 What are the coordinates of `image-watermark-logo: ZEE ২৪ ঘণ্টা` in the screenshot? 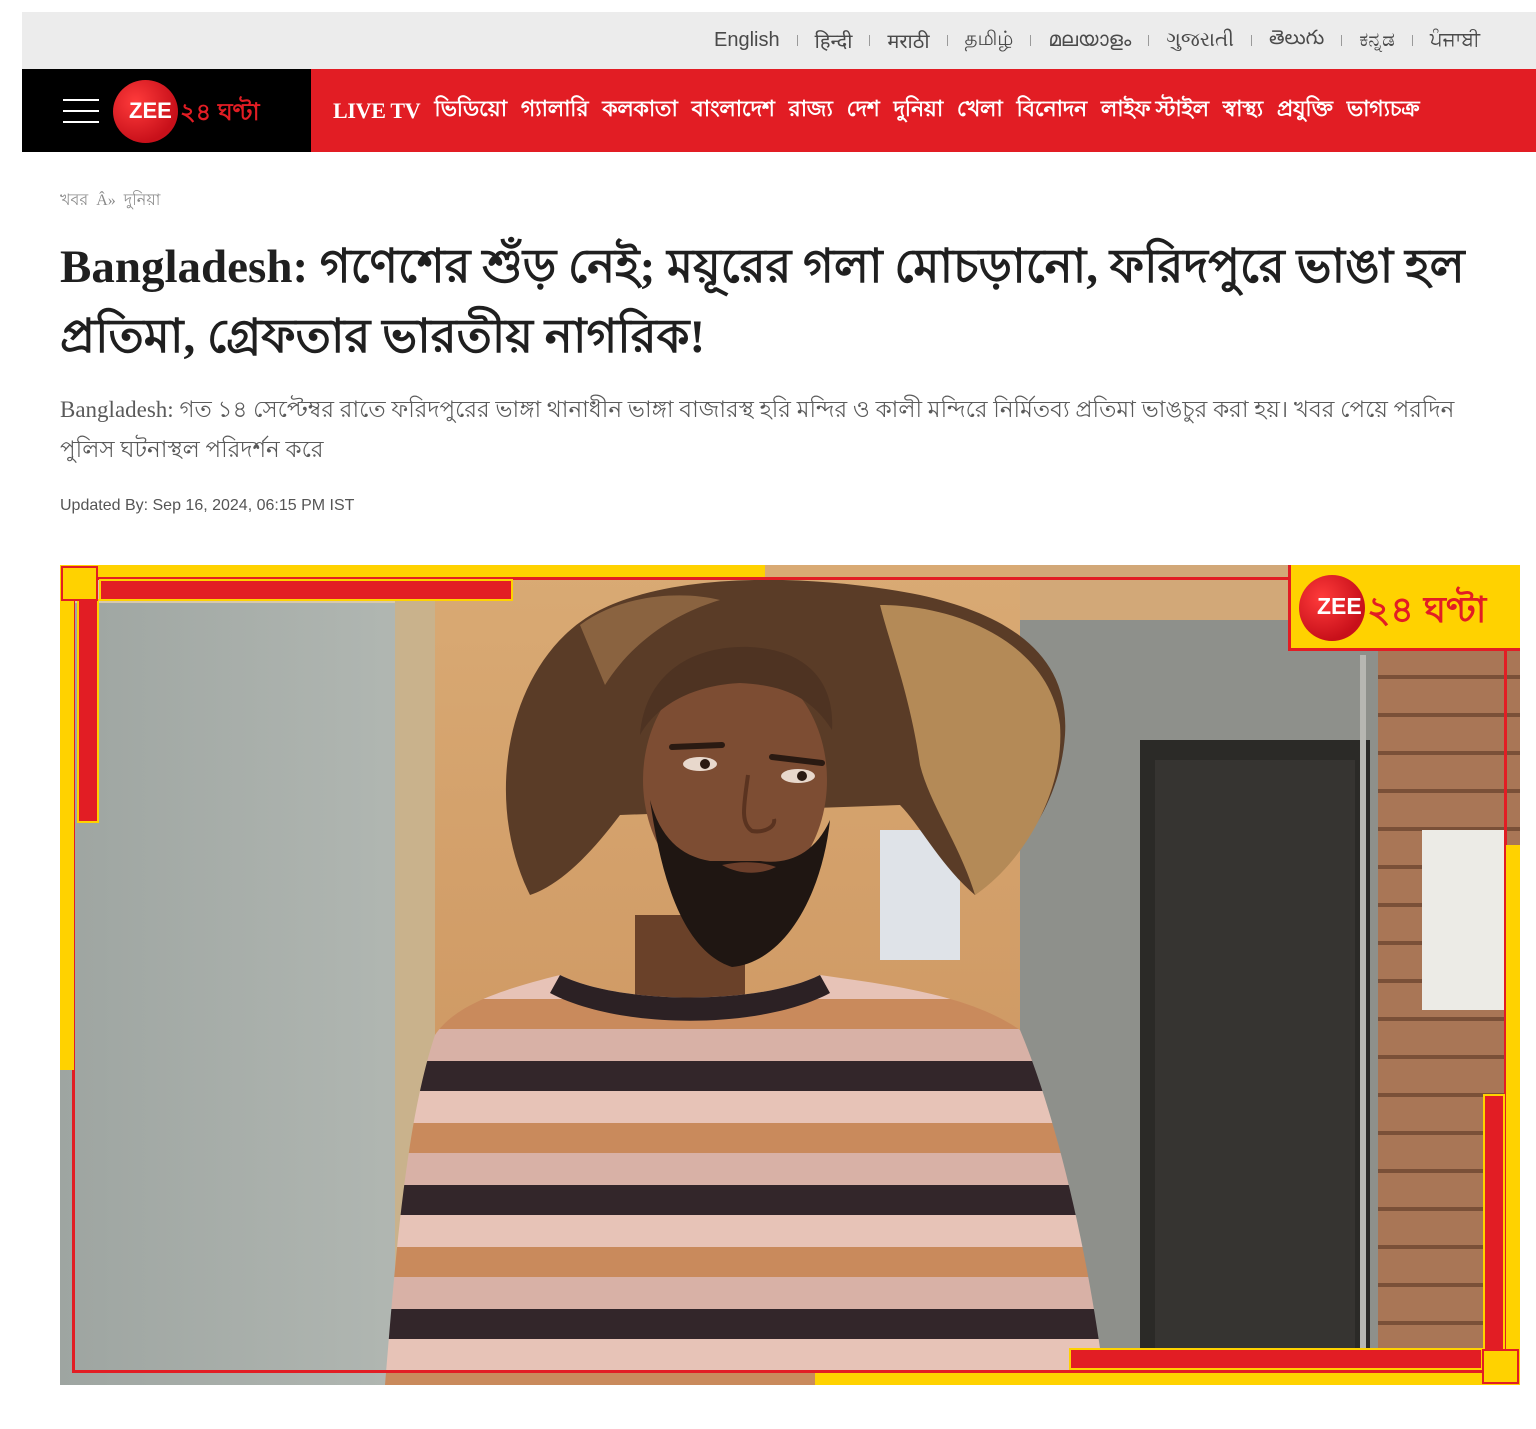 It's located at (1404, 608).